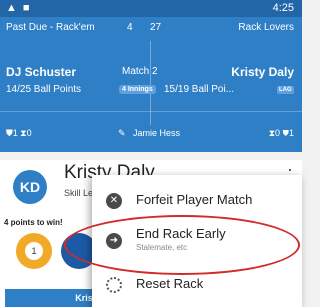 This screenshot has width=320, height=307. I want to click on lag-badge: LAG, so click(285, 90).